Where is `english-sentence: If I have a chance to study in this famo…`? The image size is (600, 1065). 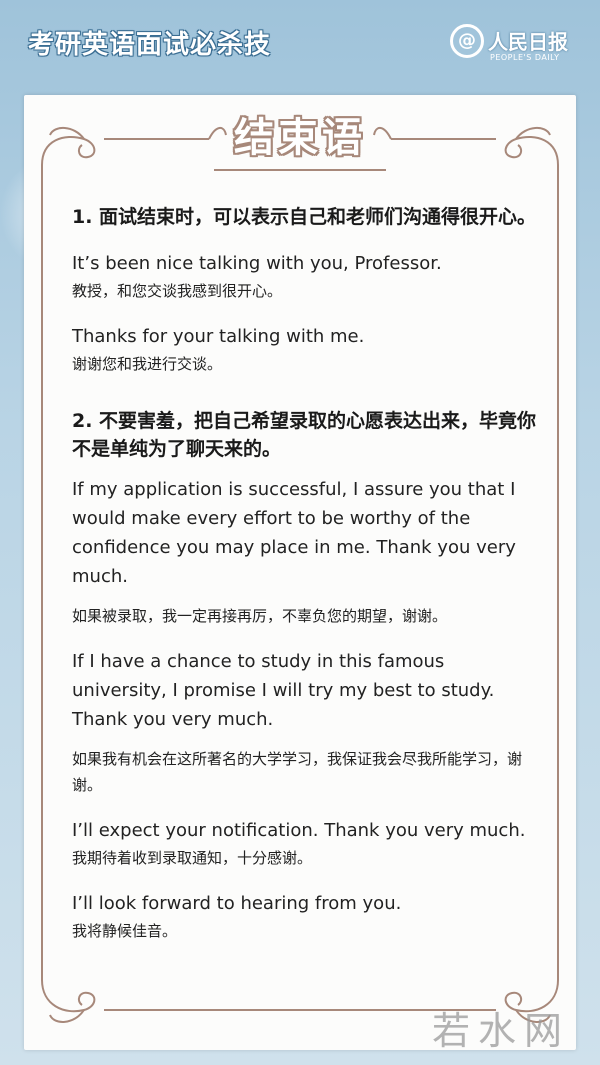 english-sentence: If I have a chance to study in this famo… is located at coordinates (283, 690).